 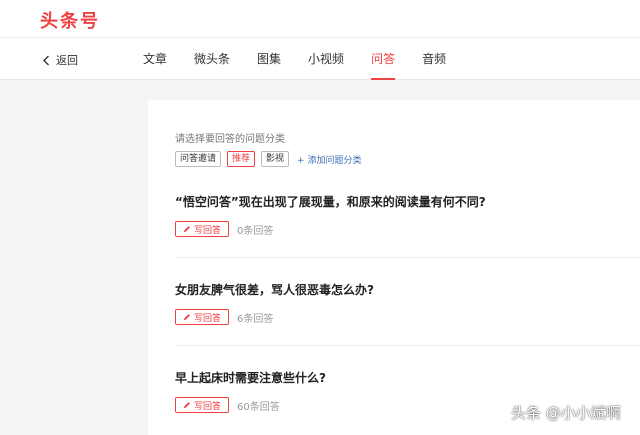 I want to click on tab-gallery: 图集, so click(x=269, y=59).